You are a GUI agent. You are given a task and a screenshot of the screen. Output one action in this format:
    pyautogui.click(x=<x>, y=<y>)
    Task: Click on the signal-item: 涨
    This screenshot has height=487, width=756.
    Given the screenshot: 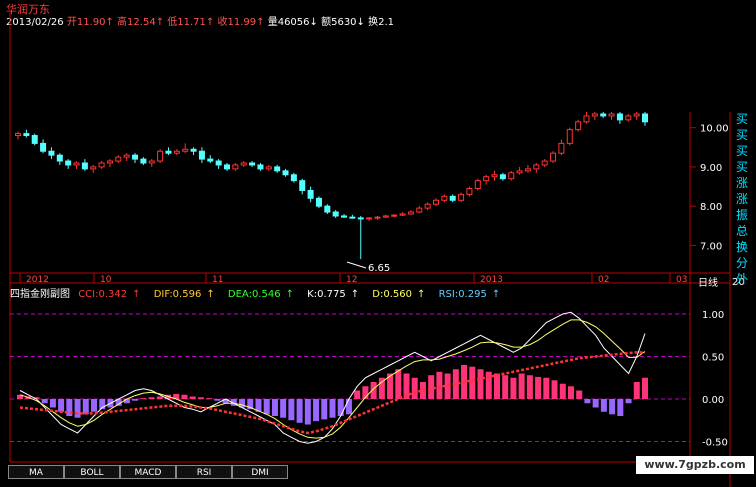 What is the action you would take?
    pyautogui.click(x=741, y=183)
    